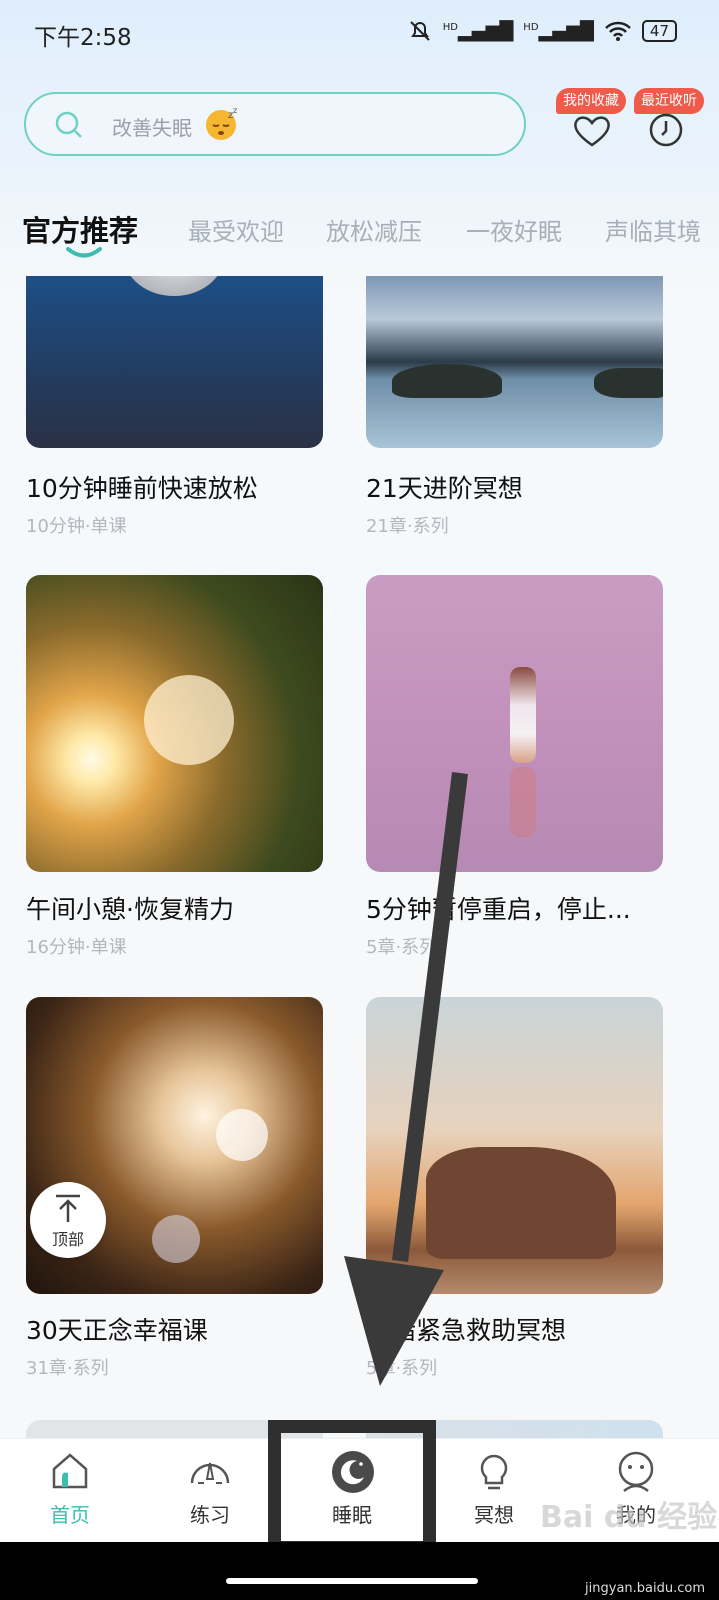 This screenshot has width=719, height=1600. What do you see at coordinates (521, 1203) in the screenshot?
I see `rock-shape` at bounding box center [521, 1203].